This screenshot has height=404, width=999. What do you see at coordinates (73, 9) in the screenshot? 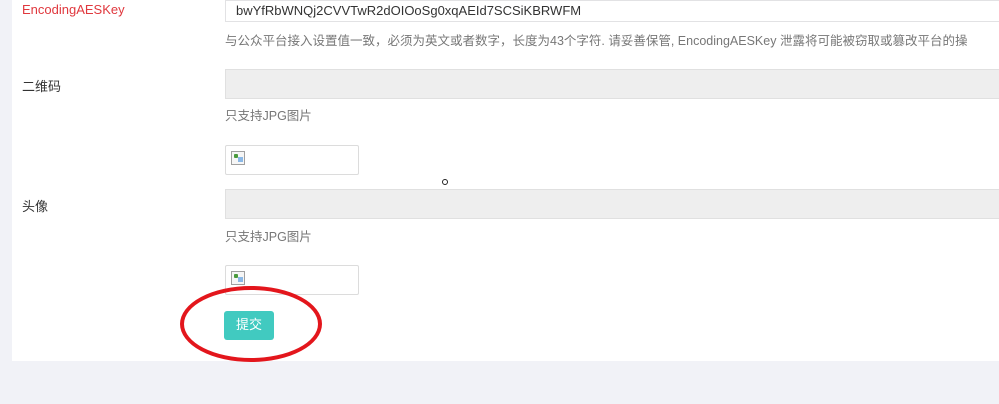
I see `aes-key-label: EncodingAESKey` at bounding box center [73, 9].